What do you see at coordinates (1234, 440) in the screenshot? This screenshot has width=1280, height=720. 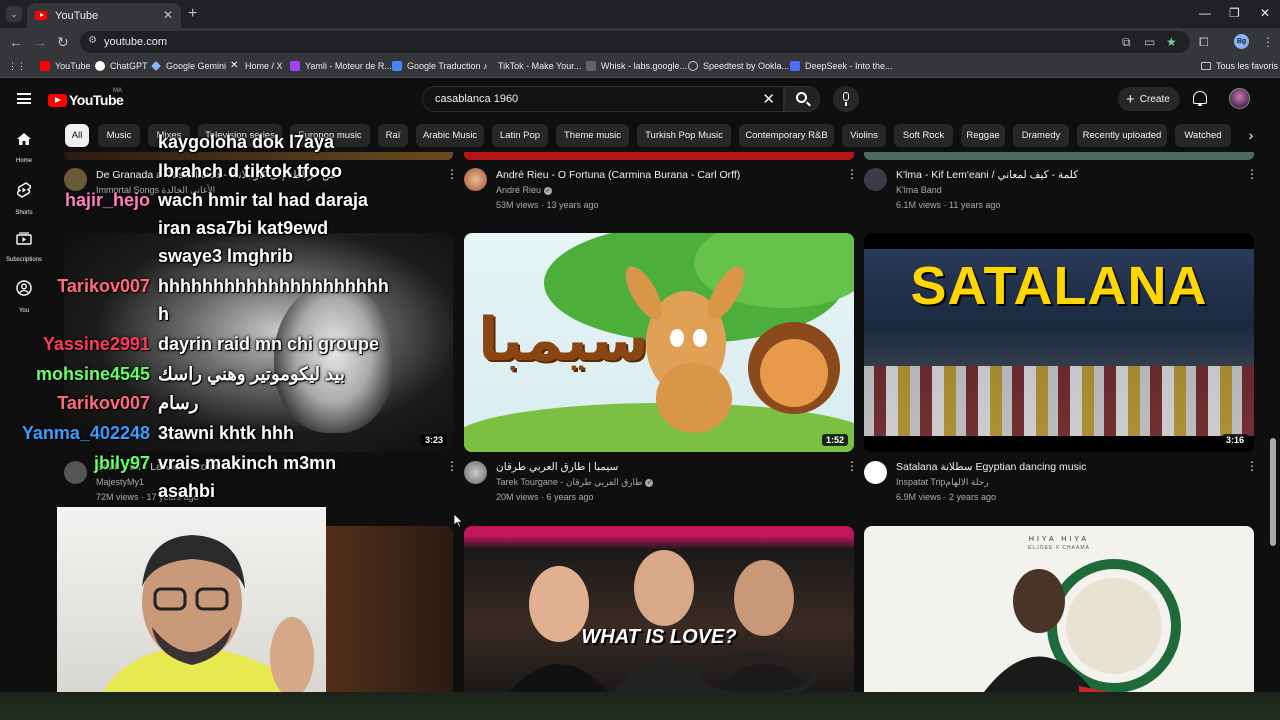 I see `video-duration: 3:16` at bounding box center [1234, 440].